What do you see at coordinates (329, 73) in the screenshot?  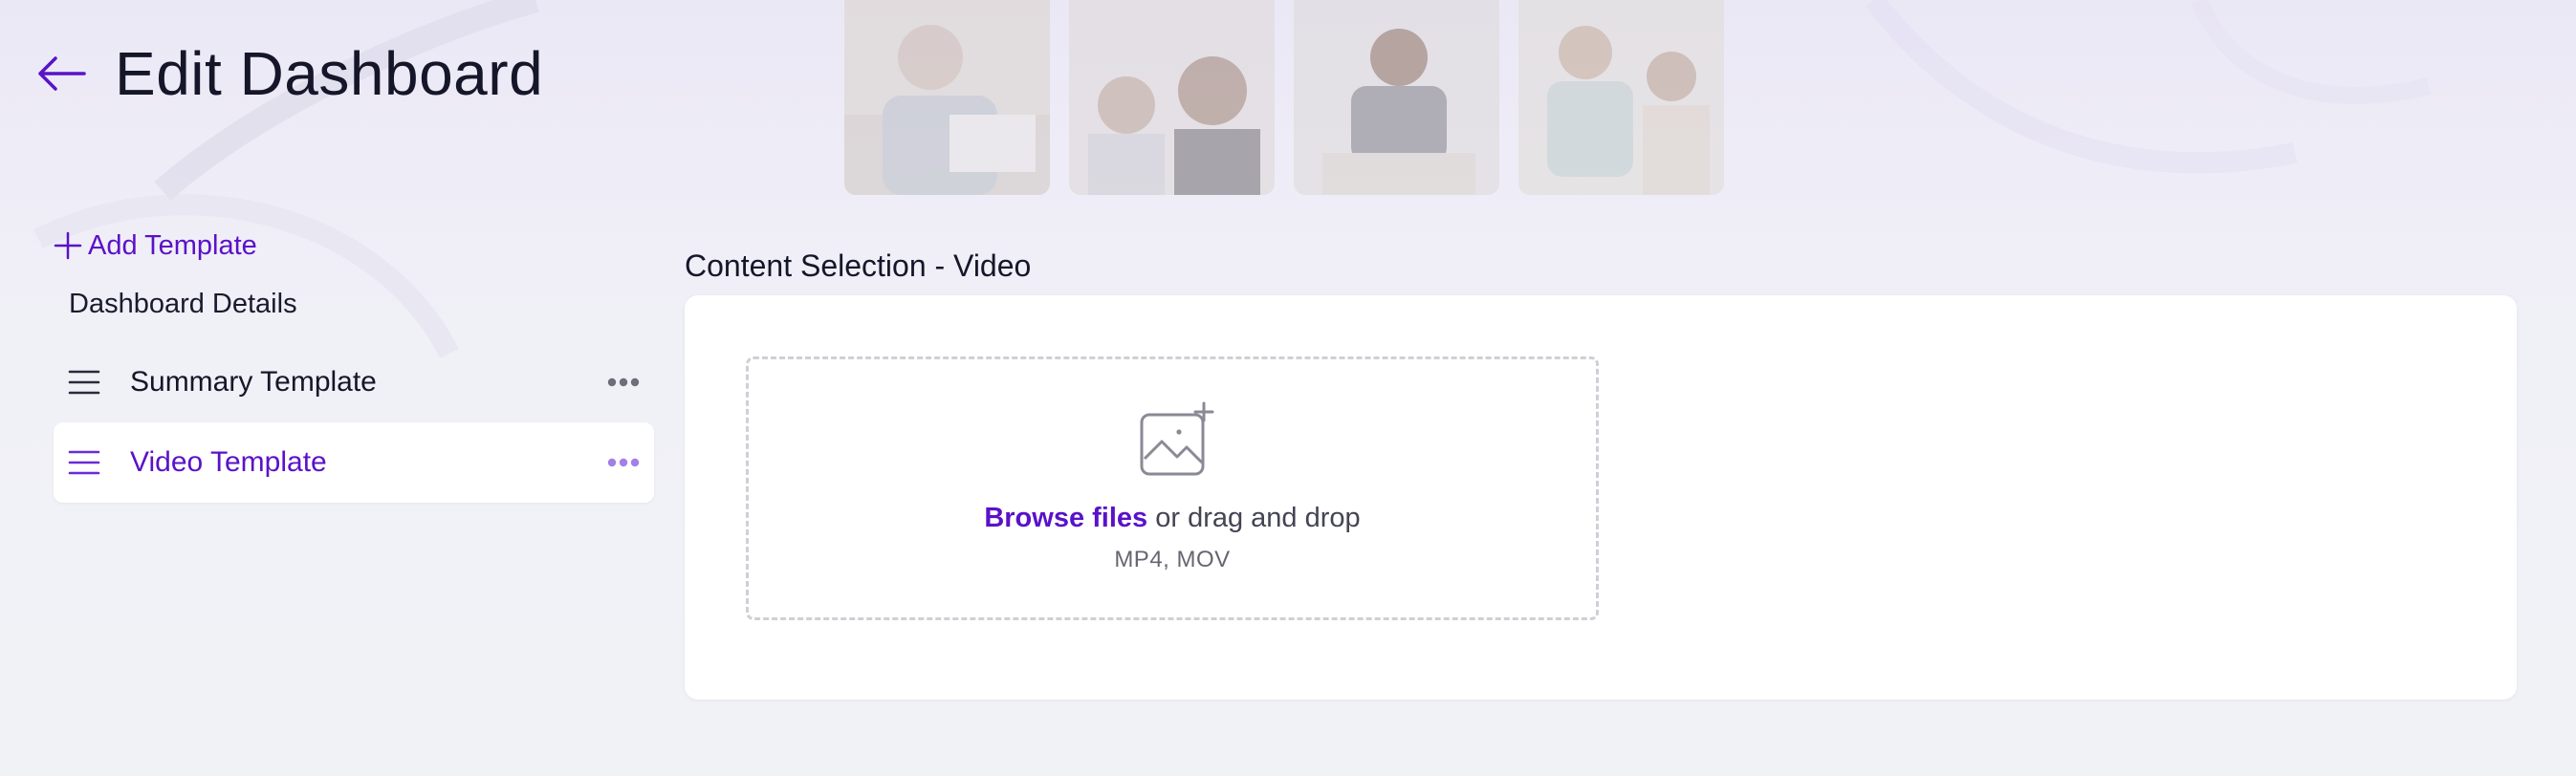 I see `page-title: Edit Dashboard` at bounding box center [329, 73].